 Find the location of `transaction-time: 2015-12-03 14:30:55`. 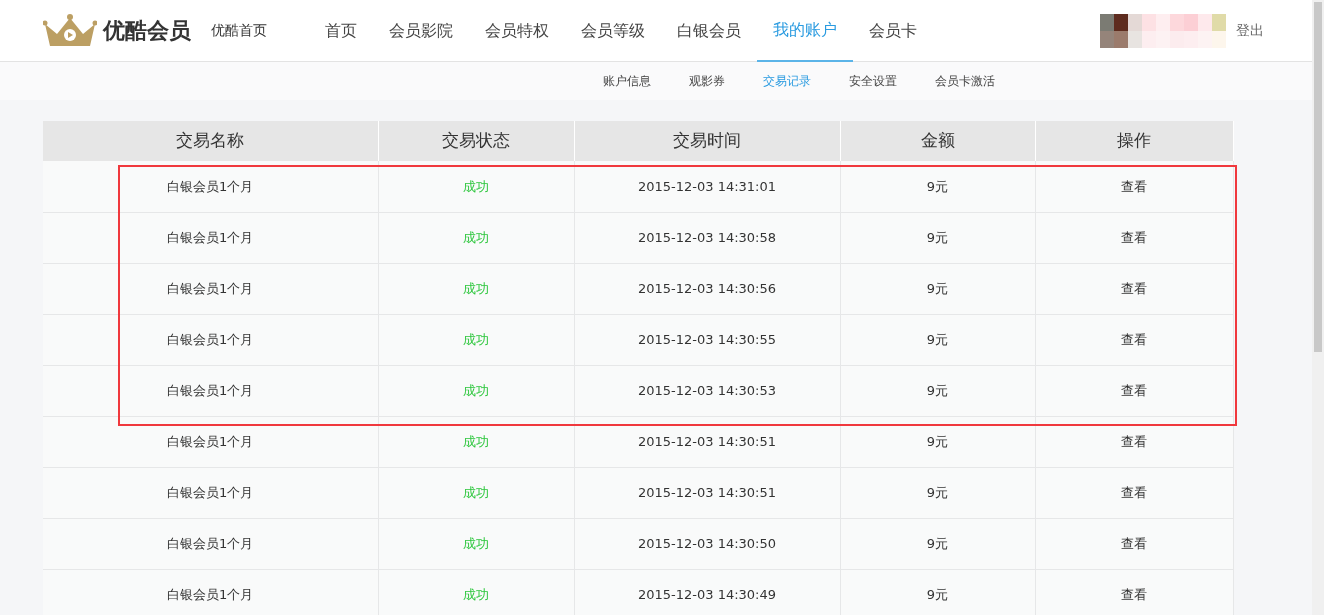

transaction-time: 2015-12-03 14:30:55 is located at coordinates (707, 339).